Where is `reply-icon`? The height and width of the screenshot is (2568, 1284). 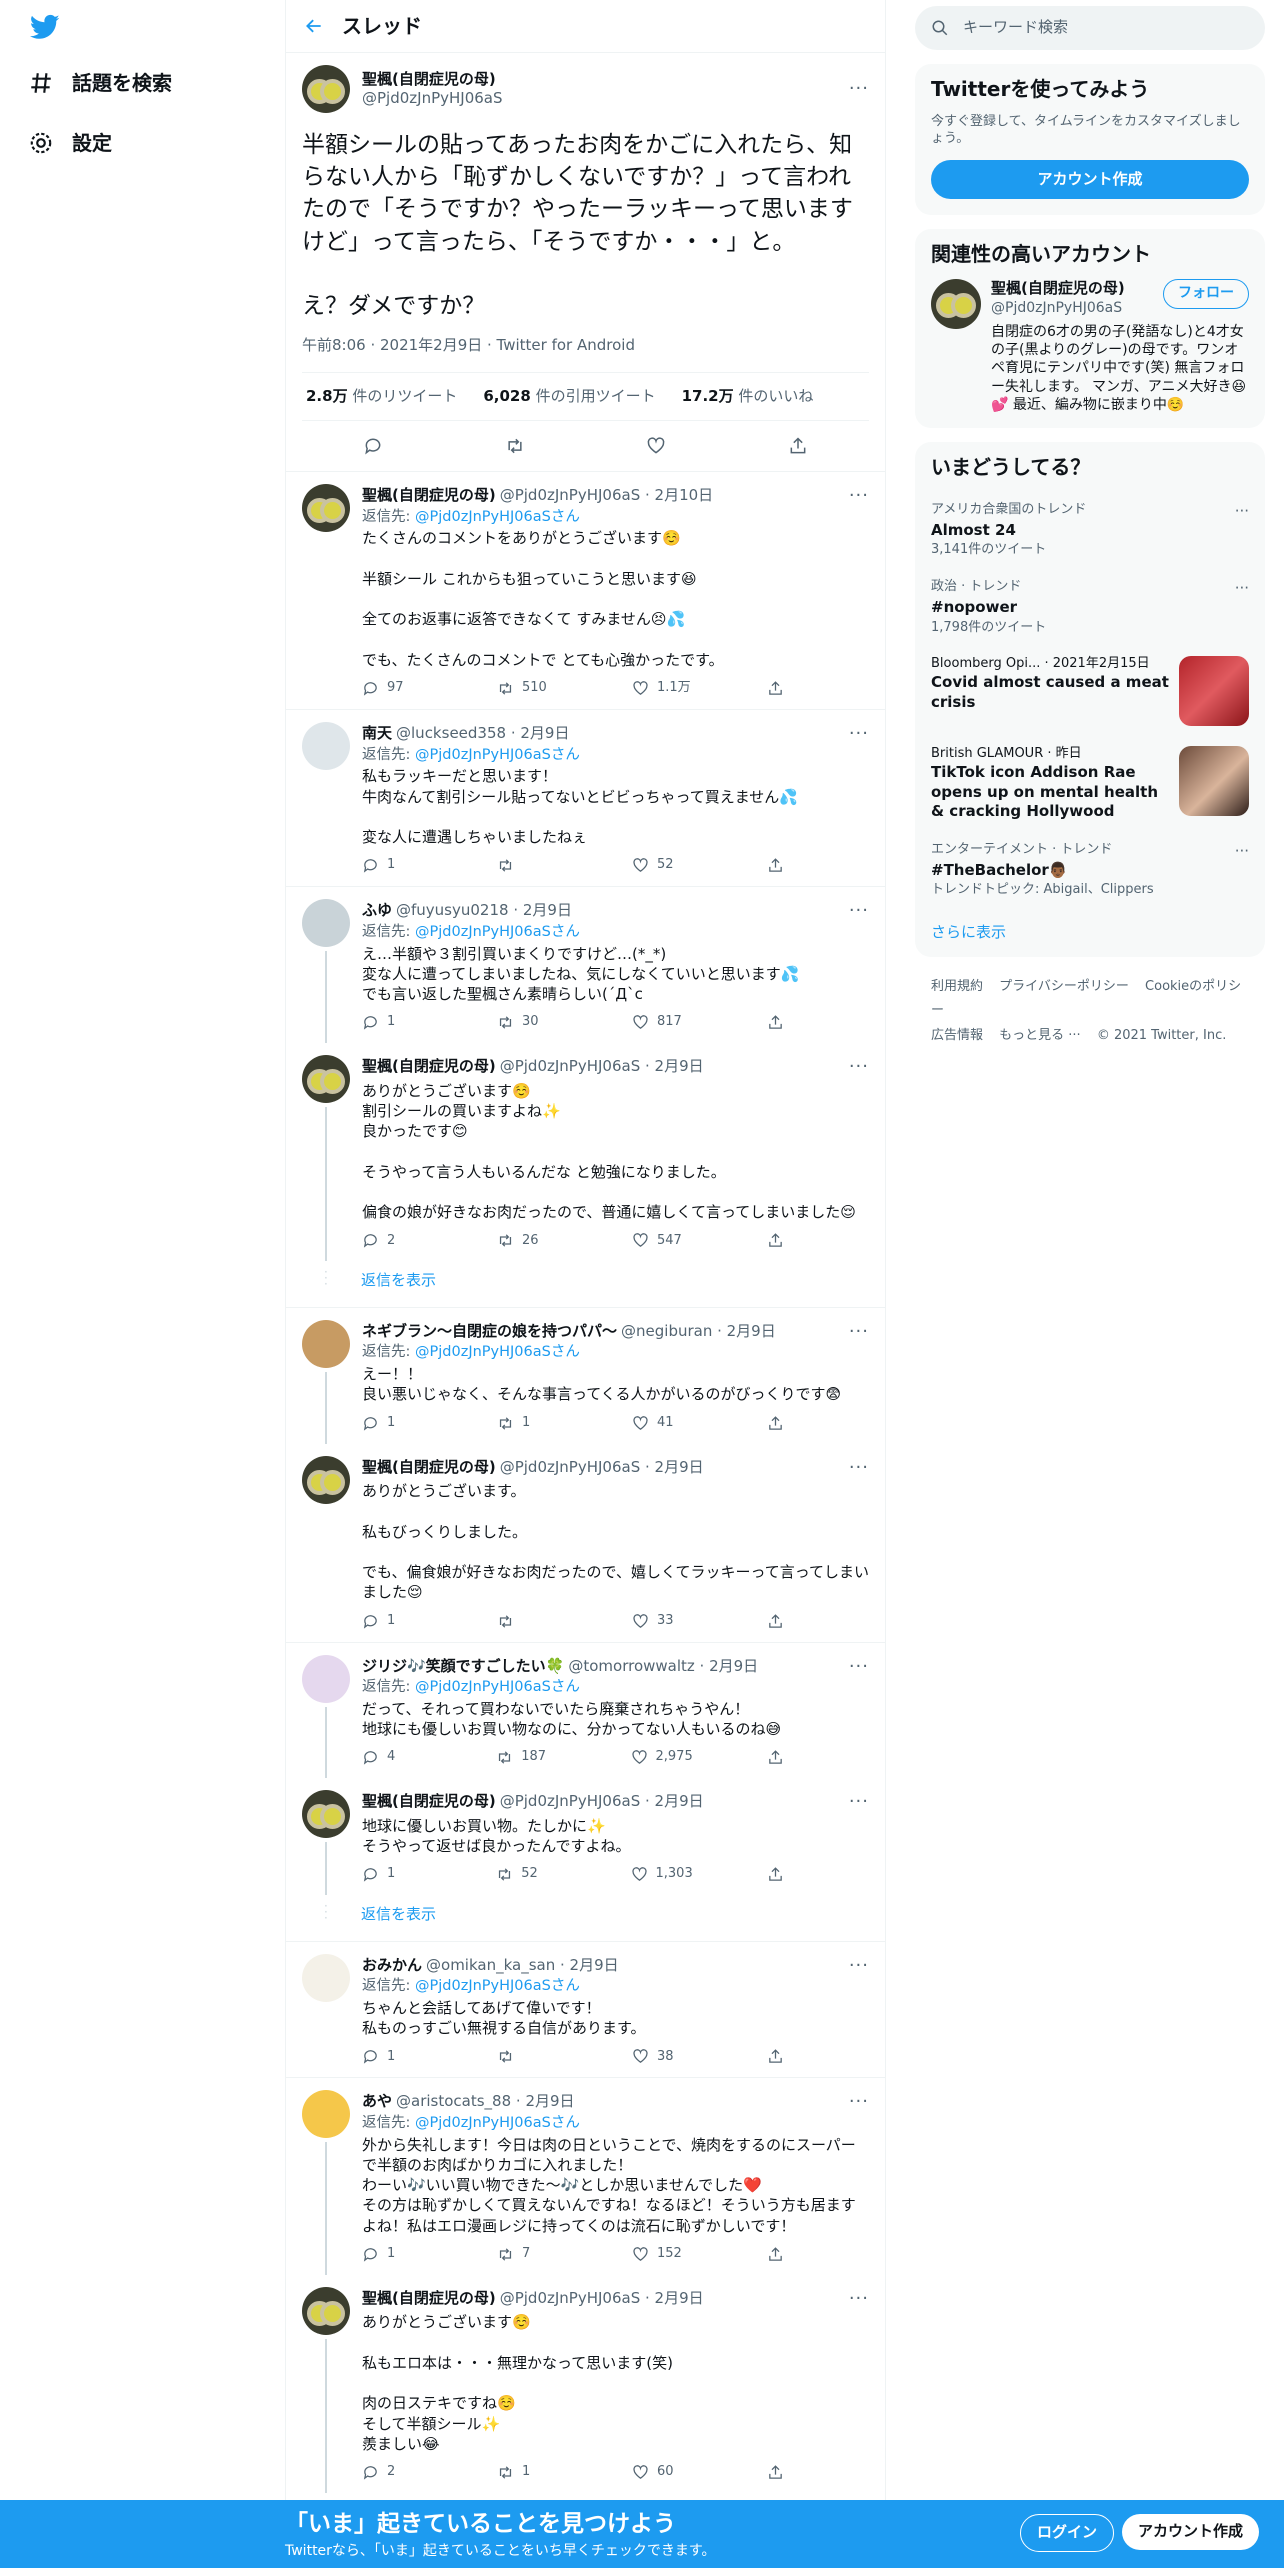 reply-icon is located at coordinates (373, 446).